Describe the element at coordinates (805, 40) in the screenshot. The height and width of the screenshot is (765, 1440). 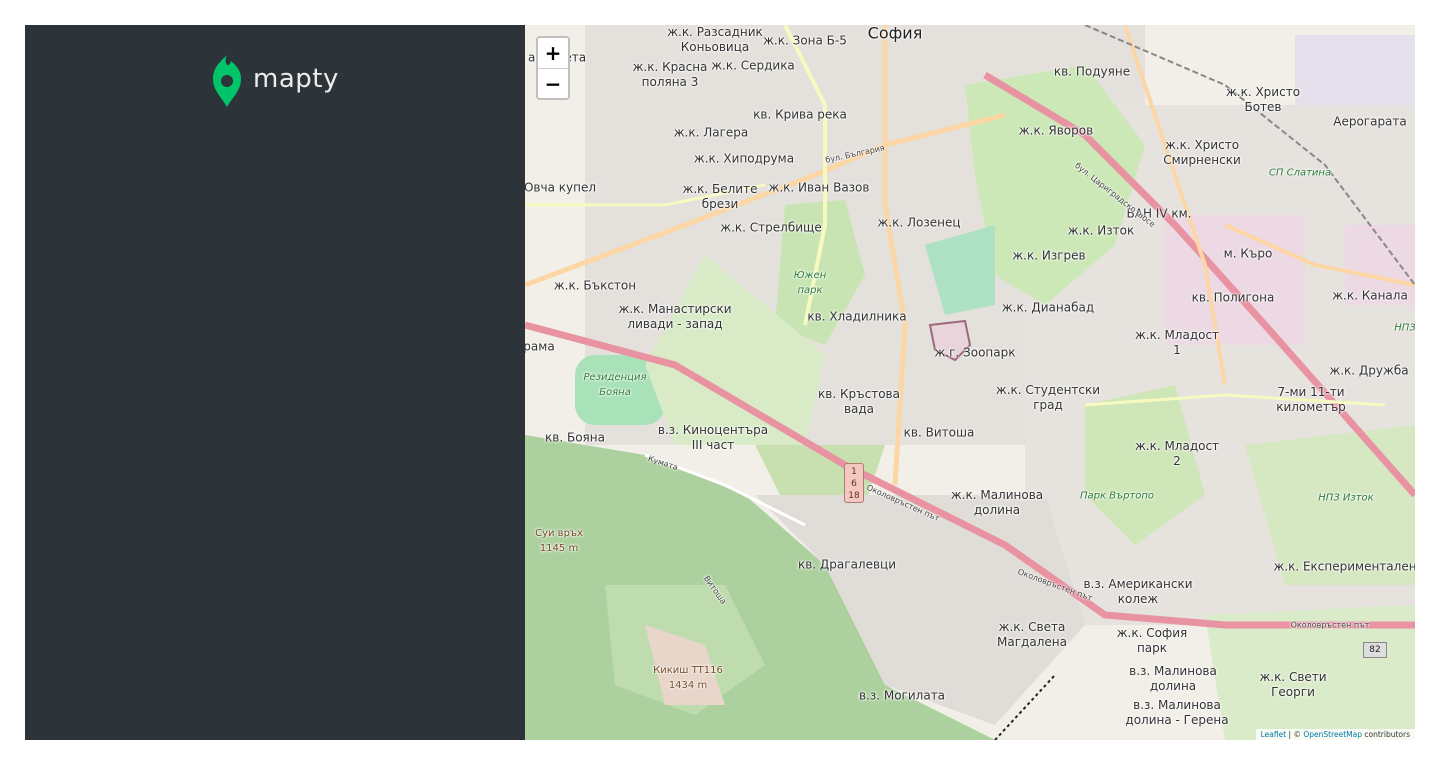
I see `label-zona-b5: ж.к. Зона Б-5` at that location.